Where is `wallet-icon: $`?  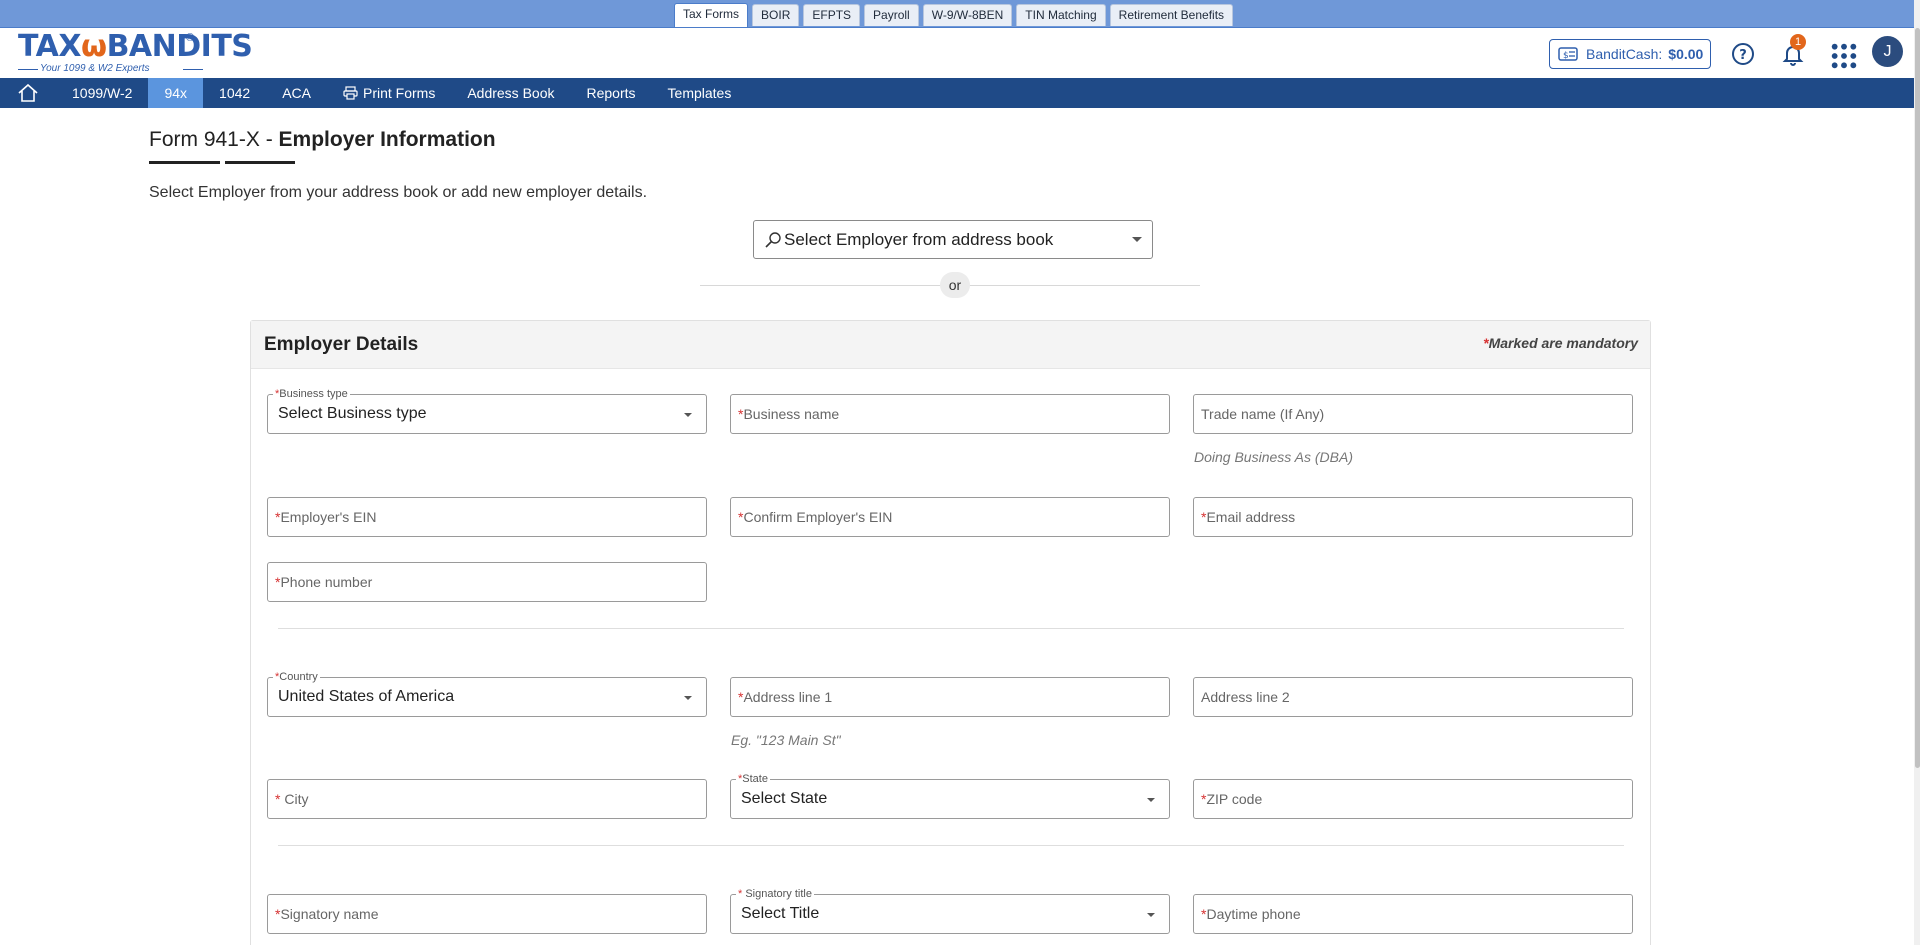
wallet-icon: $ is located at coordinates (1568, 54).